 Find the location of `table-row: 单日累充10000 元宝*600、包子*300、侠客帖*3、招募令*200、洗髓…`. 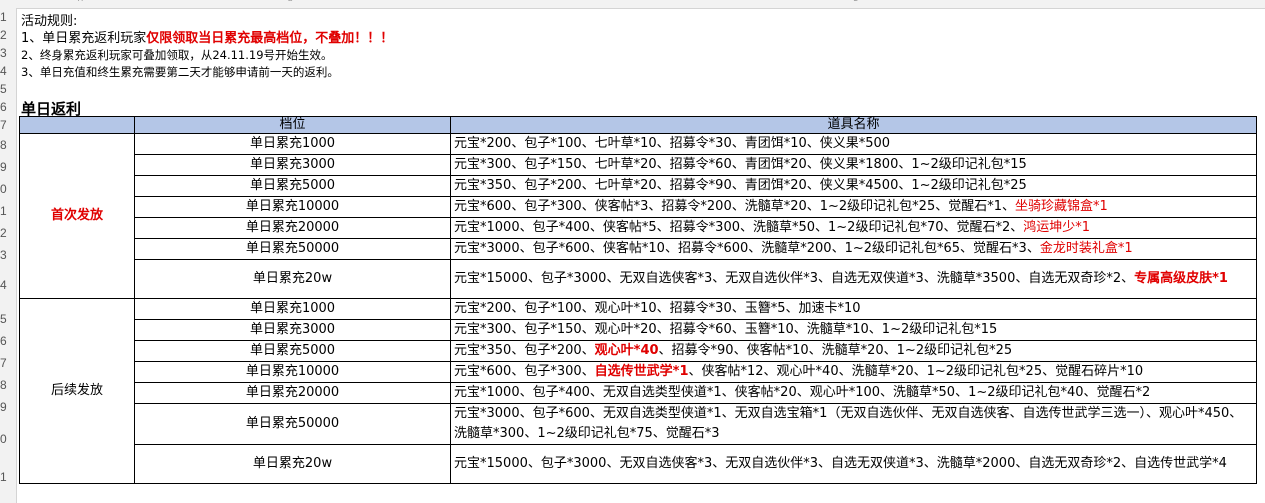

table-row: 单日累充10000 元宝*600、包子*300、侠客帖*3、招募令*200、洗髓… is located at coordinates (638, 207).